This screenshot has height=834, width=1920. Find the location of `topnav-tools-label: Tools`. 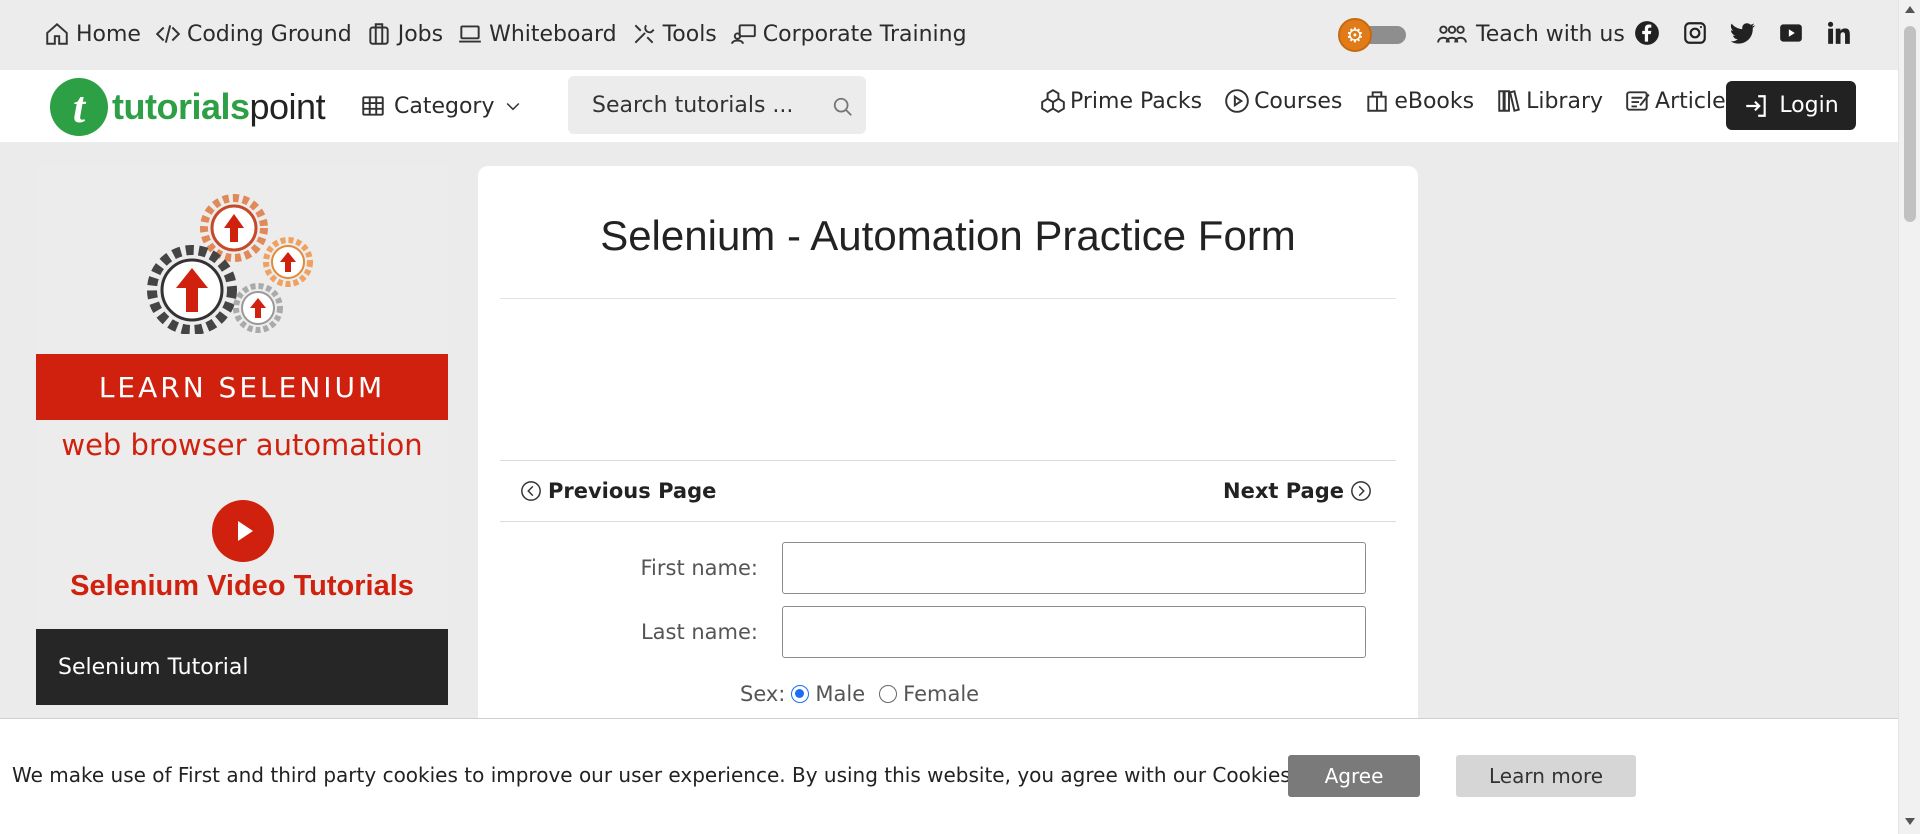

topnav-tools-label: Tools is located at coordinates (689, 34).